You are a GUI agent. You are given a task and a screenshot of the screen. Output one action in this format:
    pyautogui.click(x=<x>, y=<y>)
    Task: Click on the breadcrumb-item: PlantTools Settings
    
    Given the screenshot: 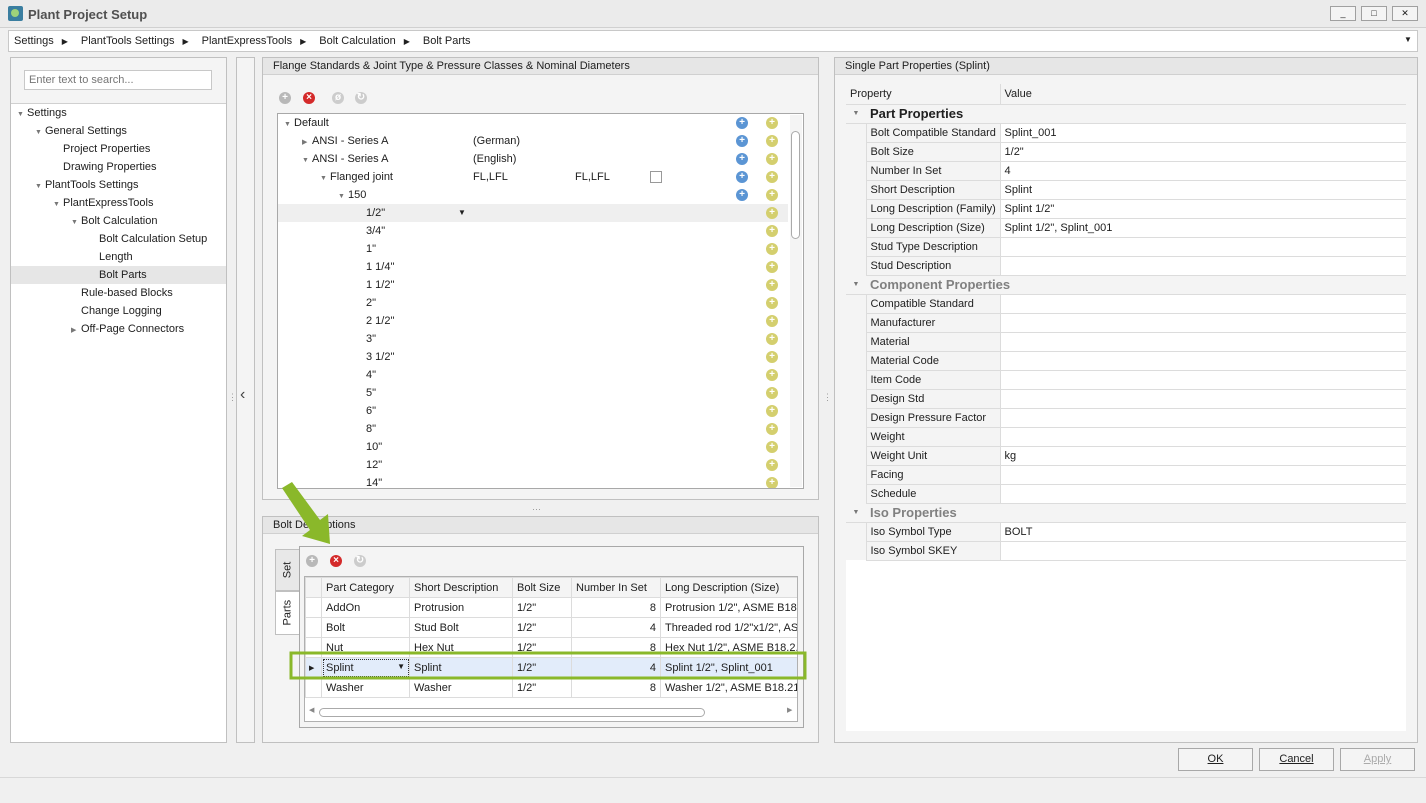 What is the action you would take?
    pyautogui.click(x=128, y=41)
    